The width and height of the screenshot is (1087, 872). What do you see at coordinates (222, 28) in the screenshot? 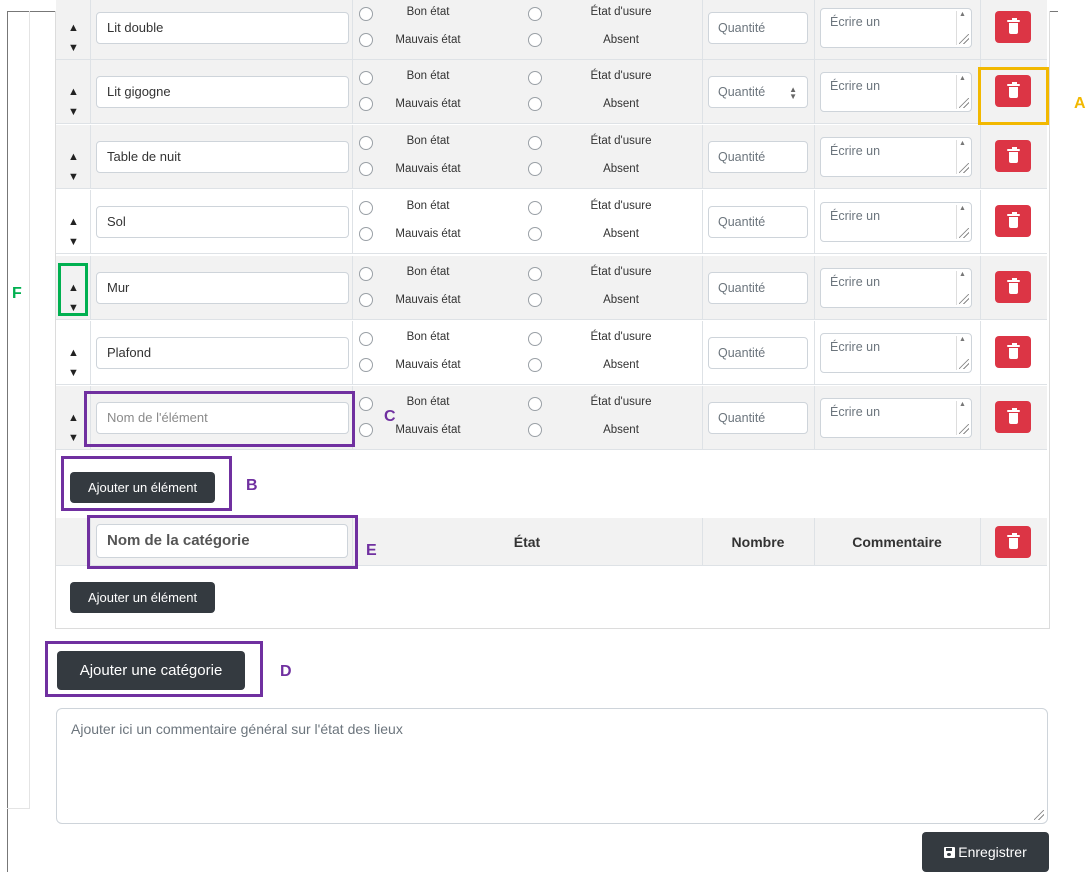
I see `element-name-input: Lit double` at bounding box center [222, 28].